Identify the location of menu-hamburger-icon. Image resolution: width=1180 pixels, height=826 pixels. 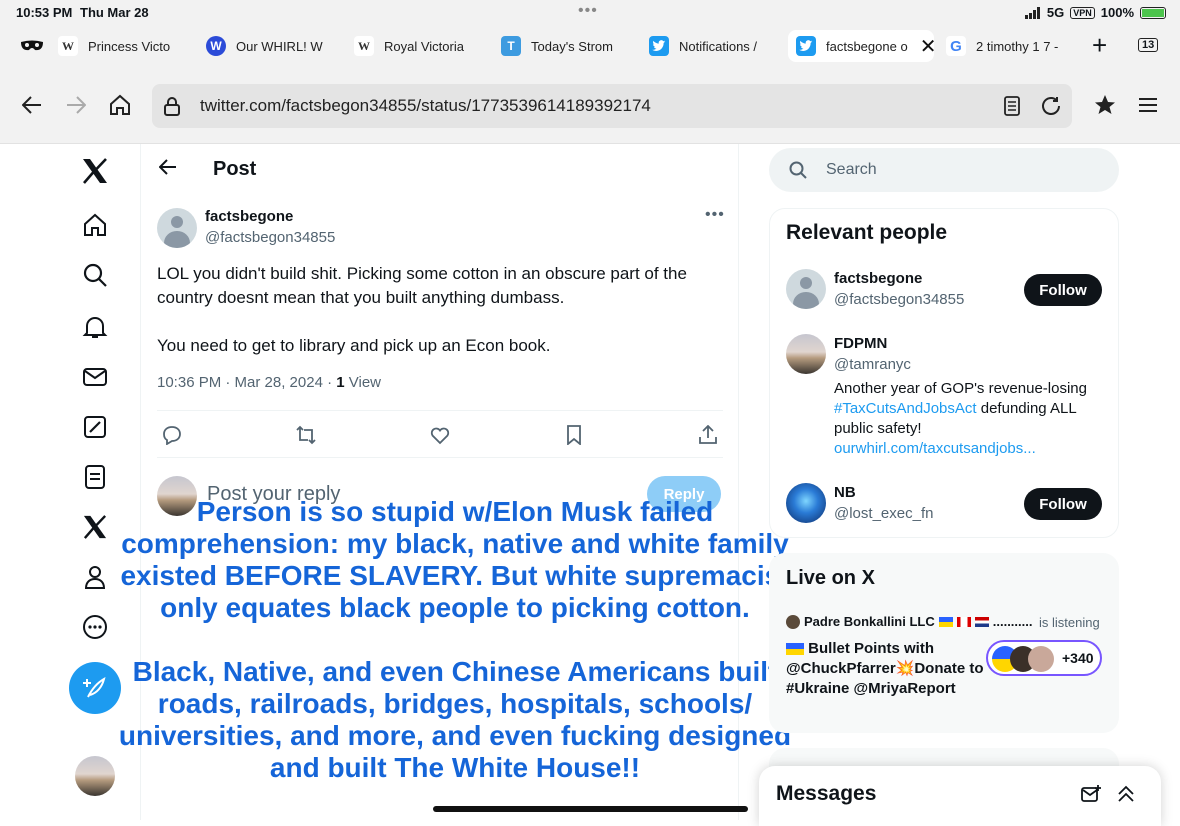
(1148, 105).